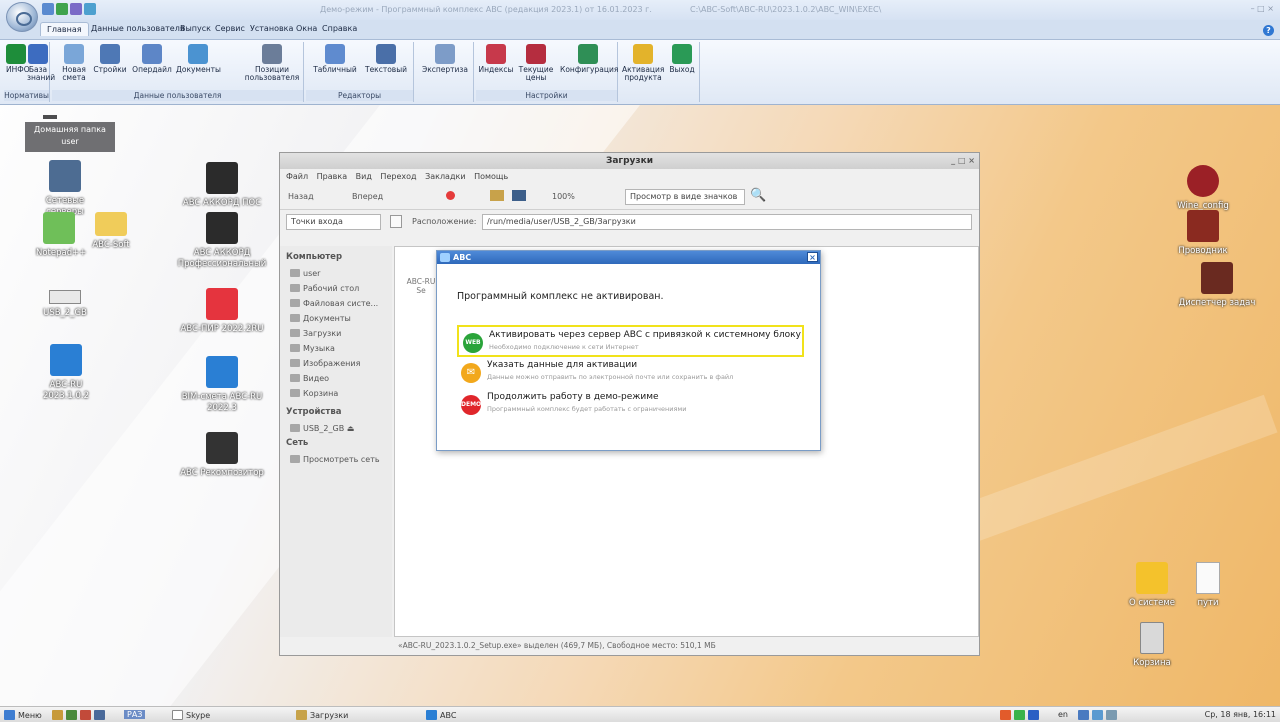 The image size is (1280, 722). I want to click on sidebar-item-videos: Видео, so click(336, 378).